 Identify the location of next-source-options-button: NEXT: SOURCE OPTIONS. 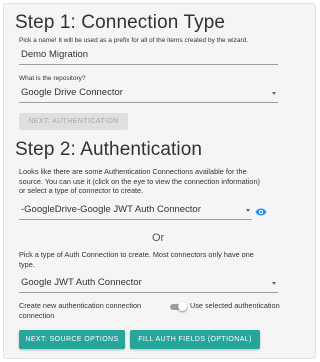
(72, 339).